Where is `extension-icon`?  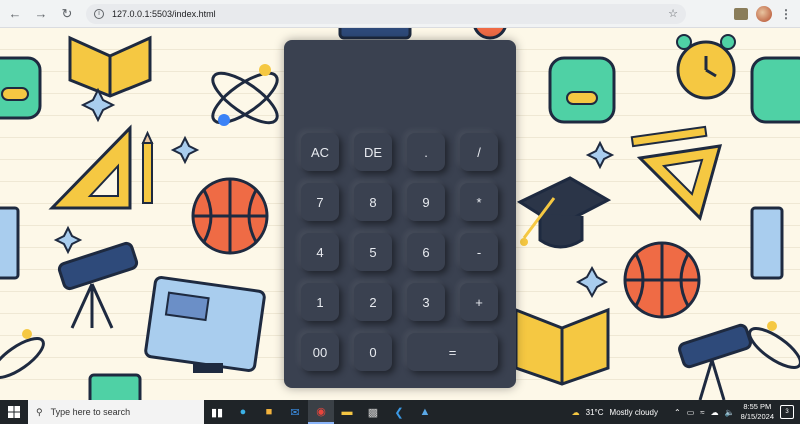 extension-icon is located at coordinates (741, 13).